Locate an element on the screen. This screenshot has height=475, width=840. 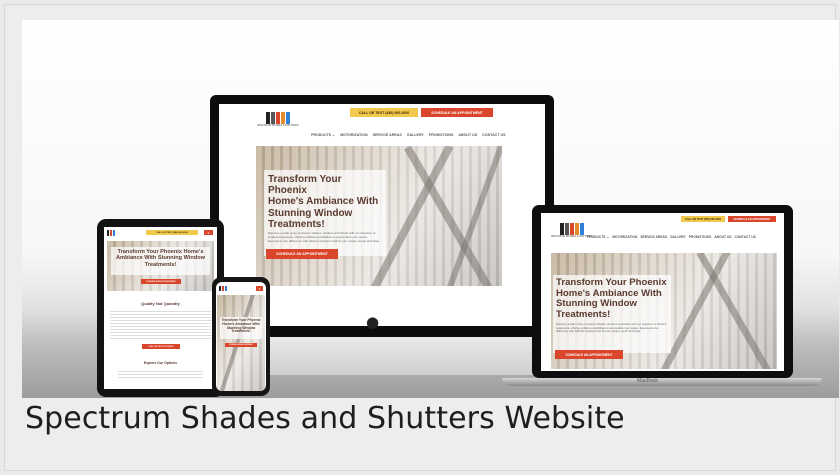
cta2-button: CALL OR TEXT US TODAY is located at coordinates (161, 346).